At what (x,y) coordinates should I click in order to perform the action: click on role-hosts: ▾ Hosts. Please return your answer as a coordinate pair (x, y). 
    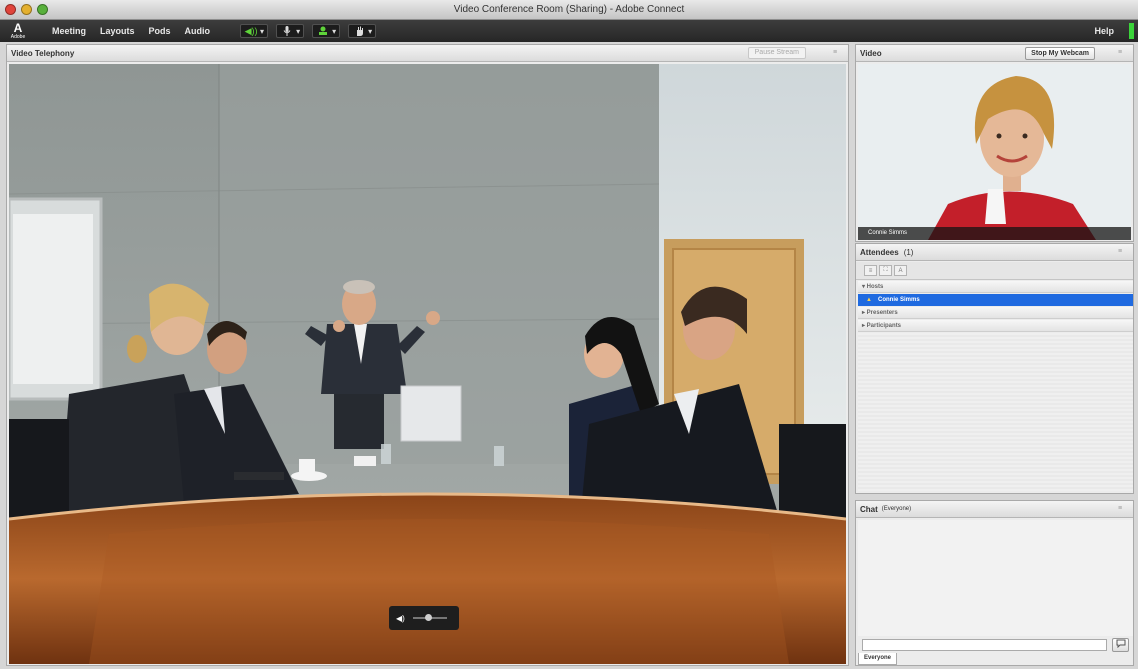
    Looking at the image, I should click on (995, 287).